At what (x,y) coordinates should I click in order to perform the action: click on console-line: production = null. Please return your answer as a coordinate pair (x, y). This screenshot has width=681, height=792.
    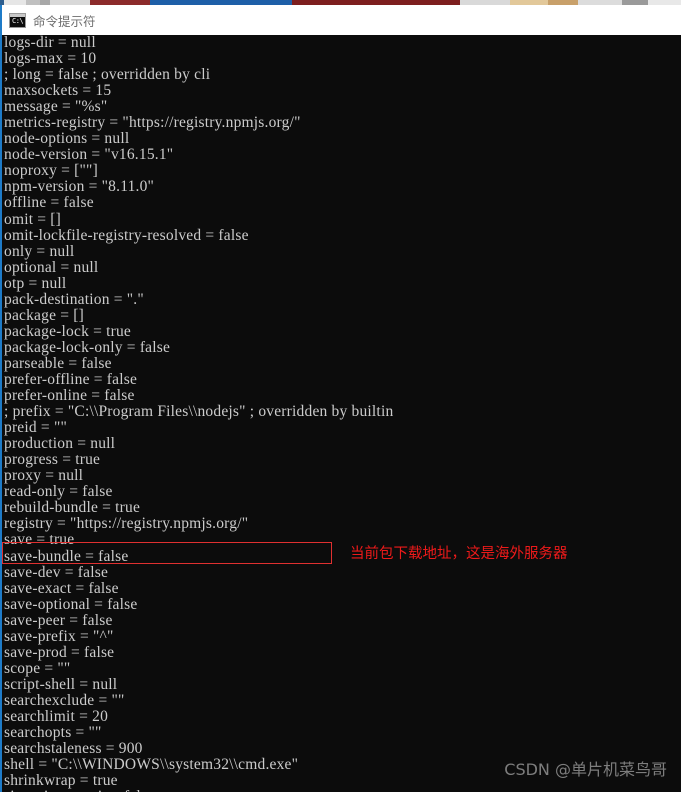
    Looking at the image, I should click on (60, 444).